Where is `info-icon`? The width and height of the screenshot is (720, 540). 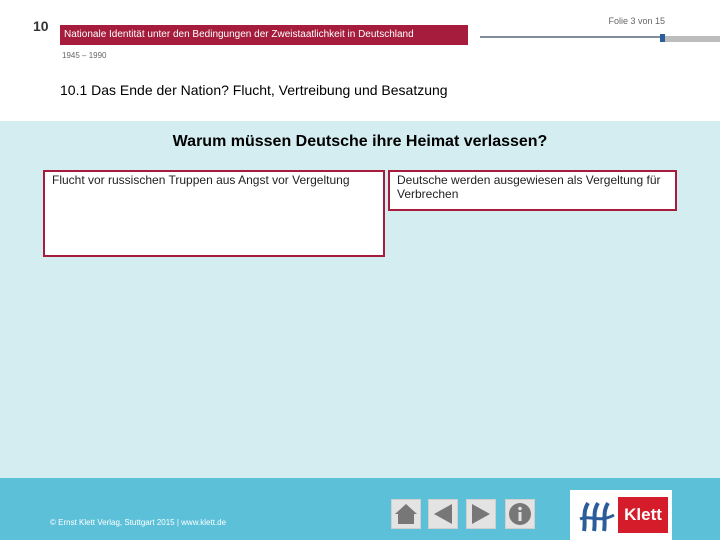 info-icon is located at coordinates (520, 514).